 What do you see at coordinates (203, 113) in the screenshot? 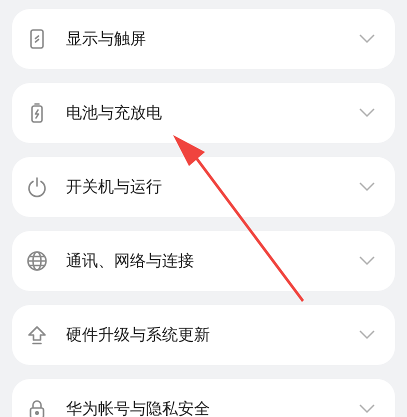
I see `settings-item: 电池与充放电` at bounding box center [203, 113].